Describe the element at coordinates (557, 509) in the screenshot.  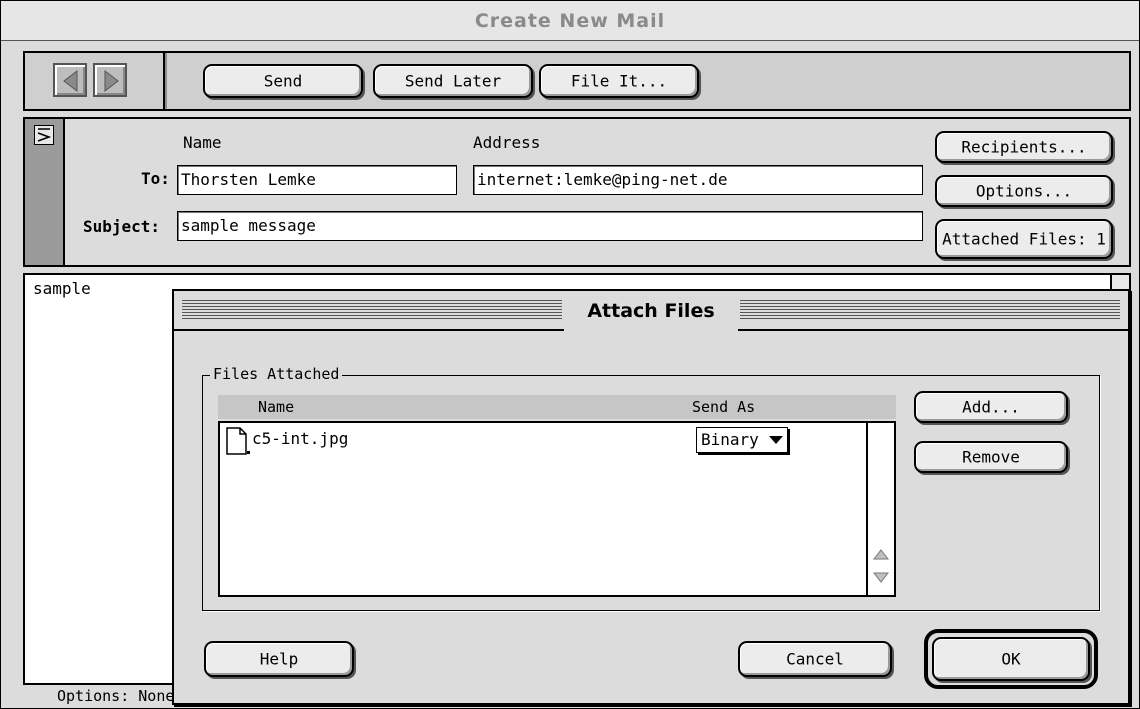
I see `file-list: c5-int.jpg Binary` at that location.